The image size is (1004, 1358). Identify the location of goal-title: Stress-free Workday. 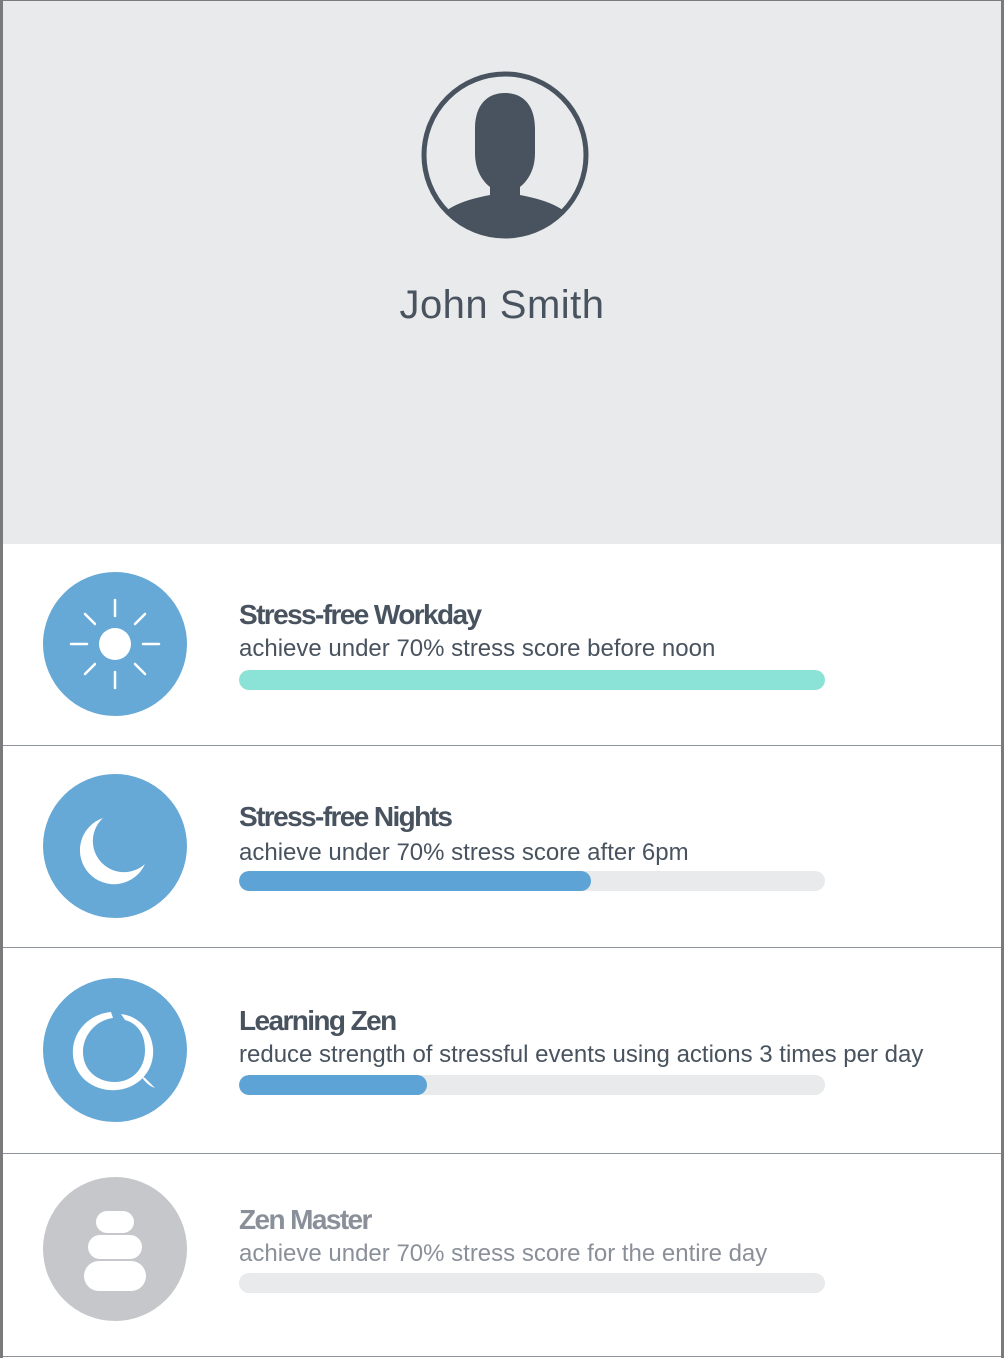
(360, 614).